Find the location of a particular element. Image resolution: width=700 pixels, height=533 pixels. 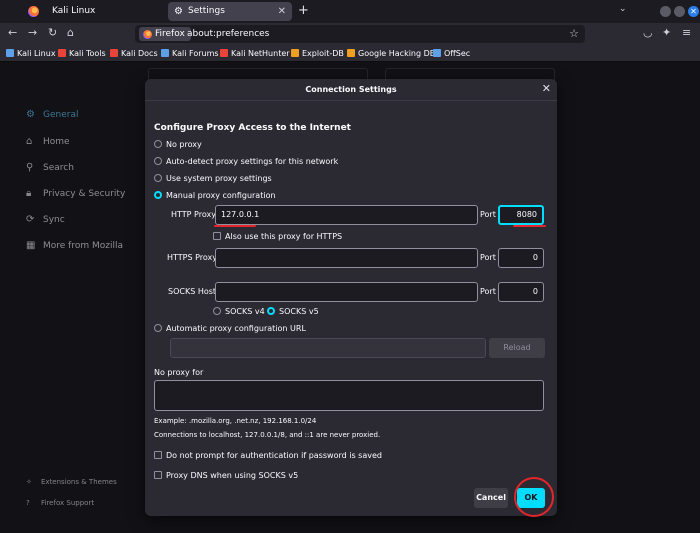

radio-no-proxy: No proxy is located at coordinates (178, 144).